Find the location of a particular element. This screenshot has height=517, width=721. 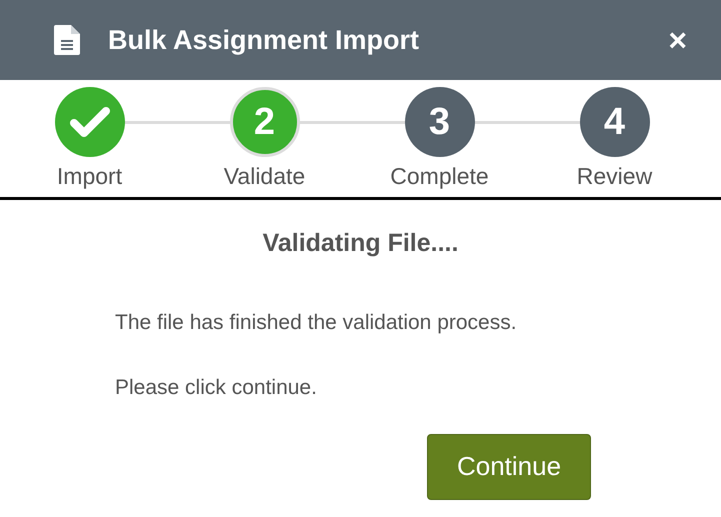

step-label: Complete is located at coordinates (439, 176).